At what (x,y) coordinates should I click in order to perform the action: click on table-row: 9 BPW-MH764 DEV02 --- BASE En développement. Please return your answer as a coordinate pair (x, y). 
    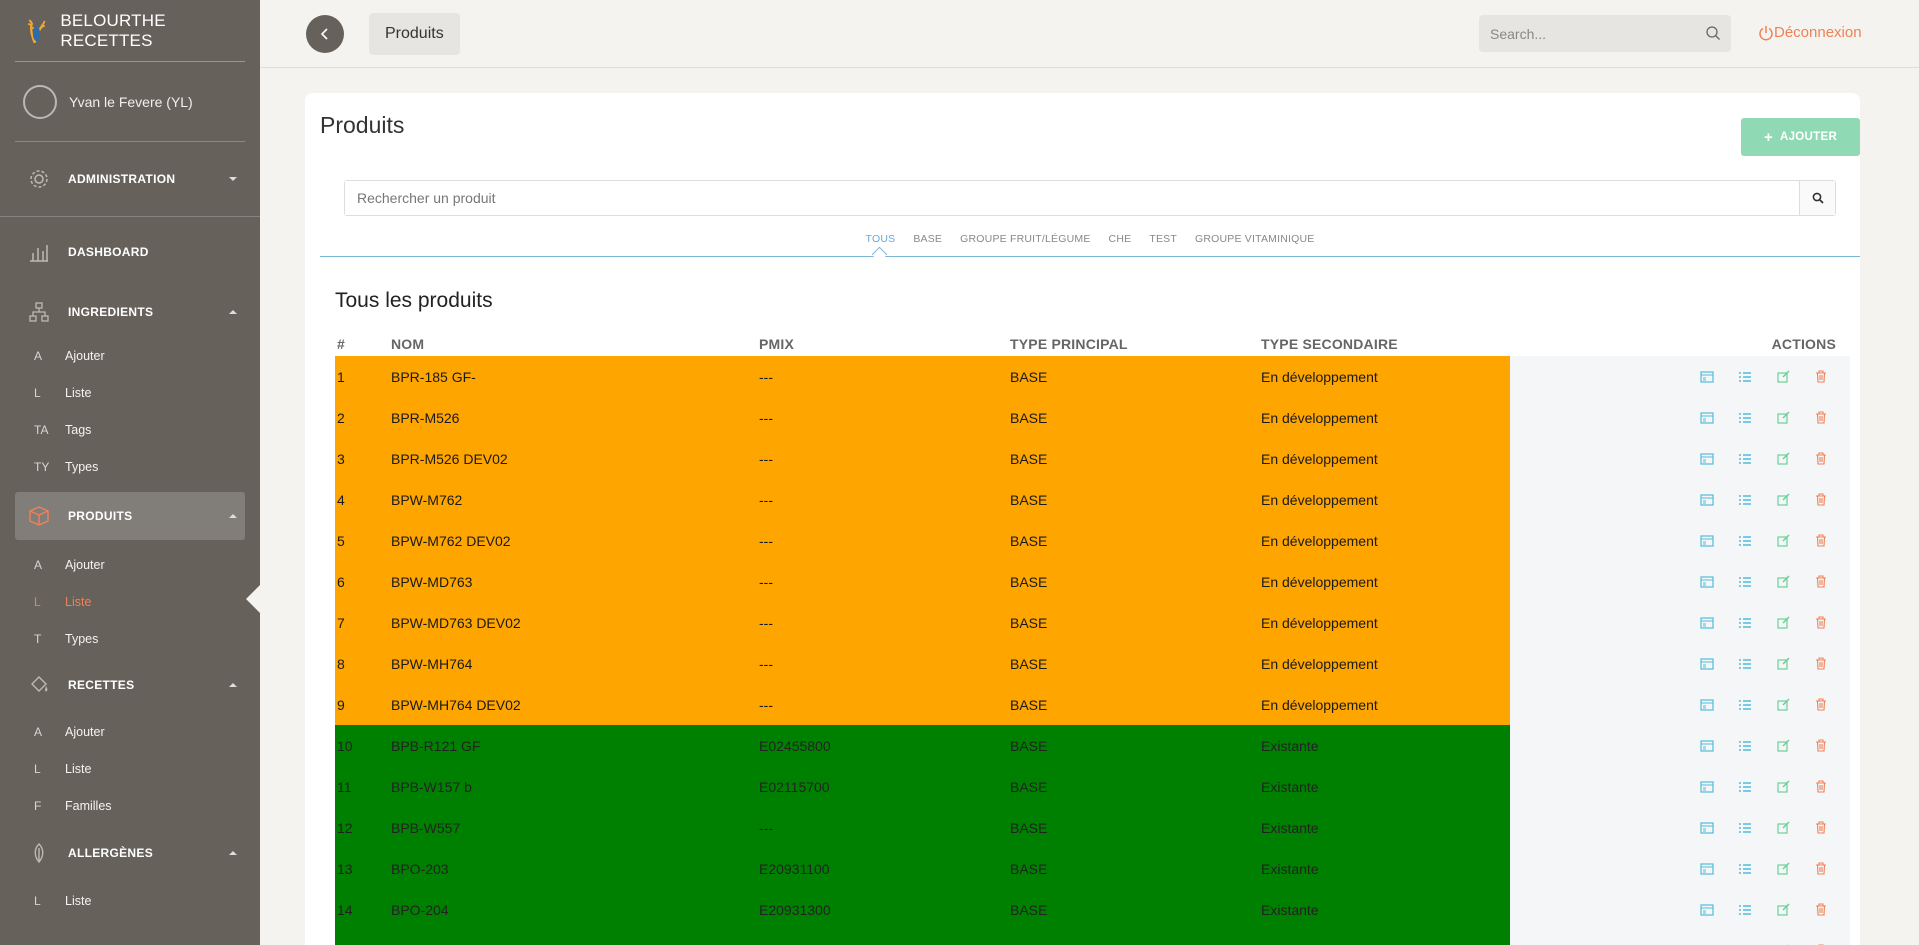
    Looking at the image, I should click on (1092, 704).